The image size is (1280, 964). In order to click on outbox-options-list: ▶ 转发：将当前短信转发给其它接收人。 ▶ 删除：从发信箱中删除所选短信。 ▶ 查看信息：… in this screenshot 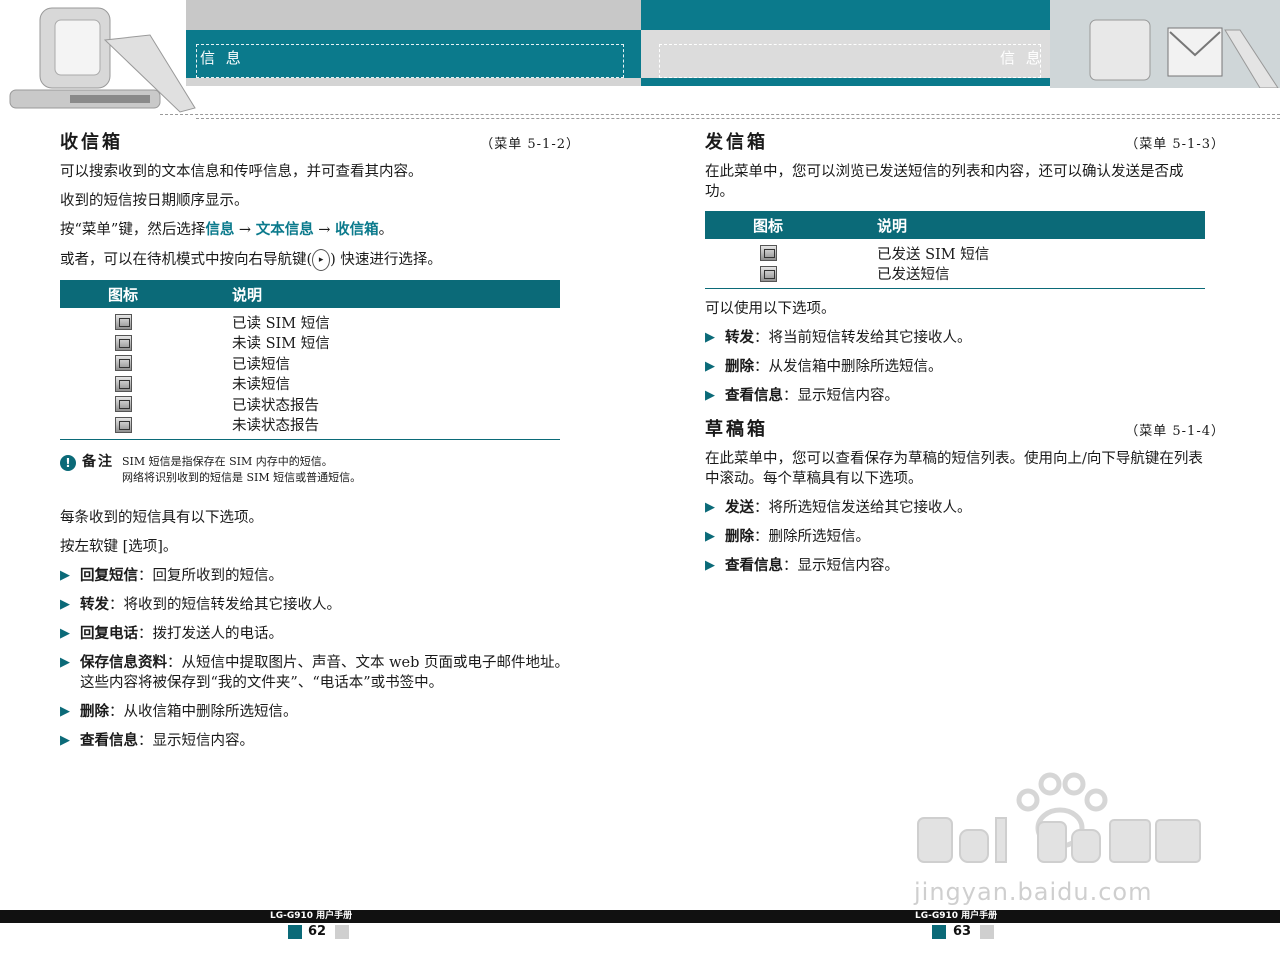, I will do `click(965, 367)`.